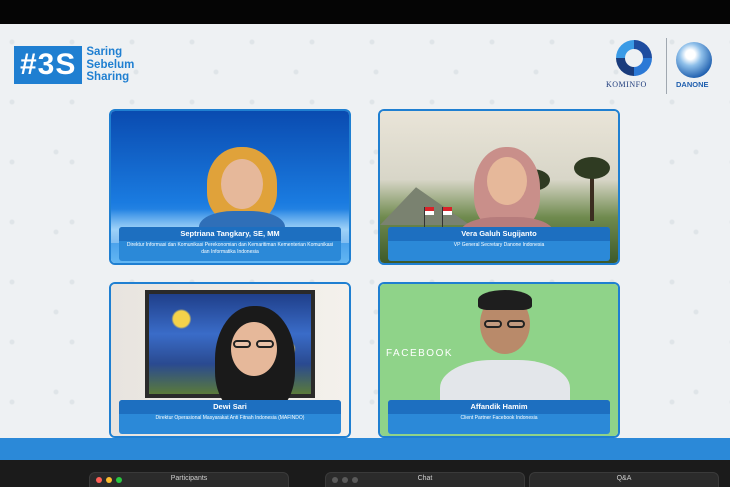 The width and height of the screenshot is (730, 487). Describe the element at coordinates (104, 52) in the screenshot. I see `brand-word-1: Saring` at that location.